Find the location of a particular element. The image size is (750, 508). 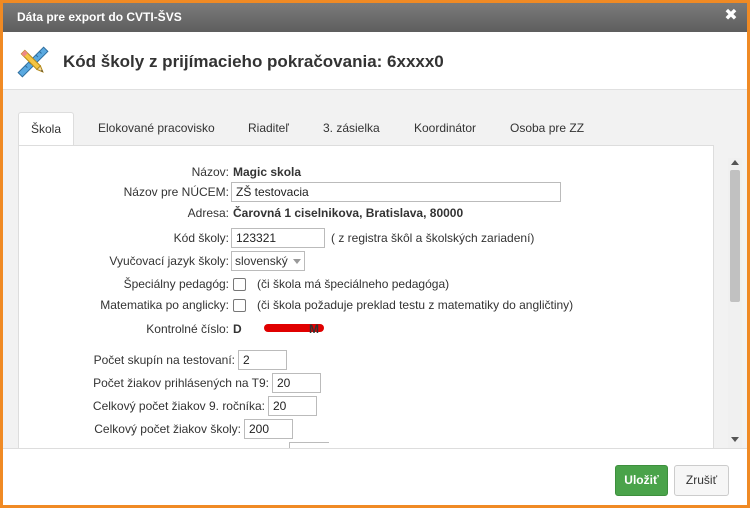

ziaci-9-input is located at coordinates (292, 406).